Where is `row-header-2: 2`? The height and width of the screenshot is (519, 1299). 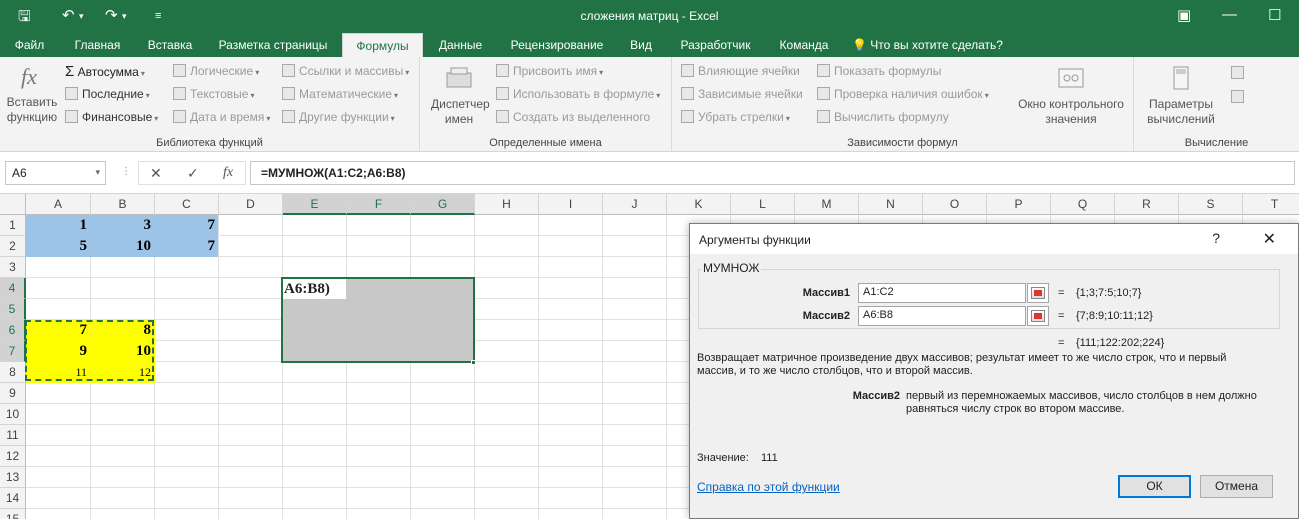 row-header-2: 2 is located at coordinates (13, 246).